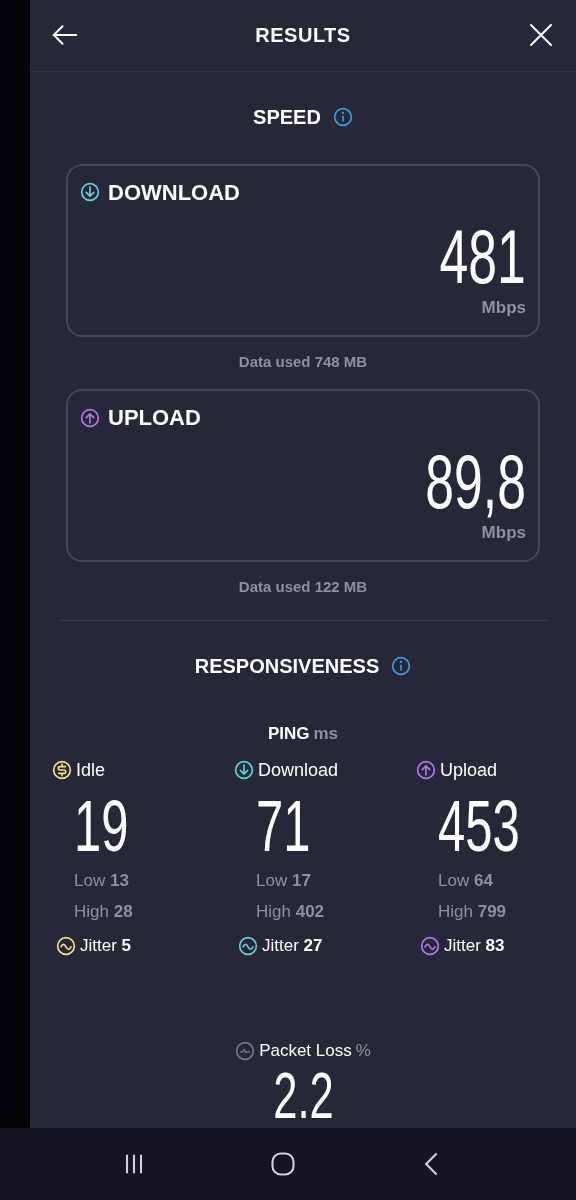 Image resolution: width=576 pixels, height=1200 pixels. Describe the element at coordinates (305, 1051) in the screenshot. I see `packet-loss-label: Packet Loss` at that location.